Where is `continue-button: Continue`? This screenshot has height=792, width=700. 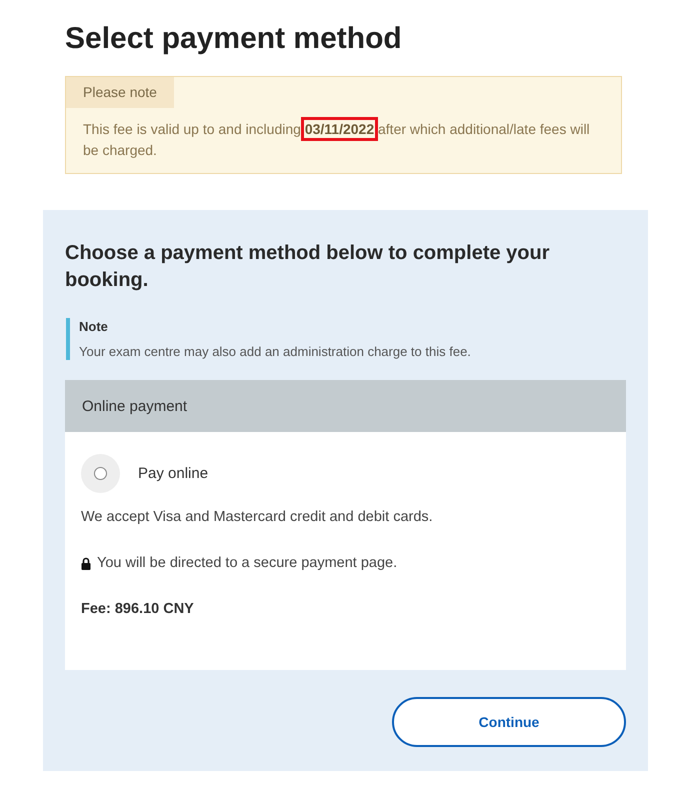
continue-button: Continue is located at coordinates (509, 722).